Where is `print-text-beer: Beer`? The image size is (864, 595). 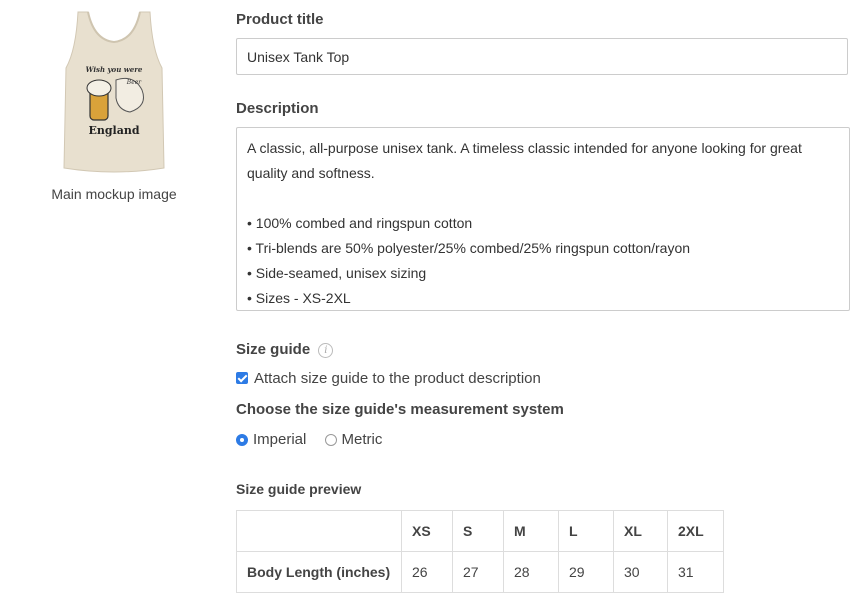
print-text-beer: Beer is located at coordinates (134, 82).